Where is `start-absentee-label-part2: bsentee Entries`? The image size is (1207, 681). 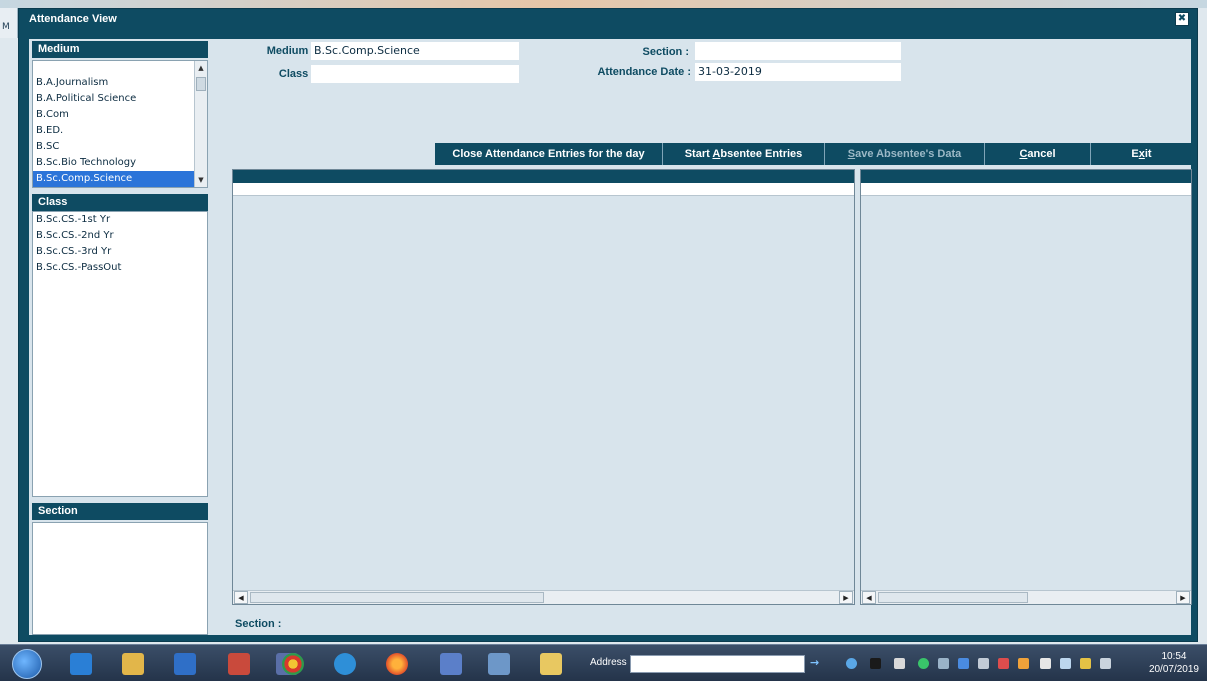 start-absentee-label-part2: bsentee Entries is located at coordinates (761, 154).